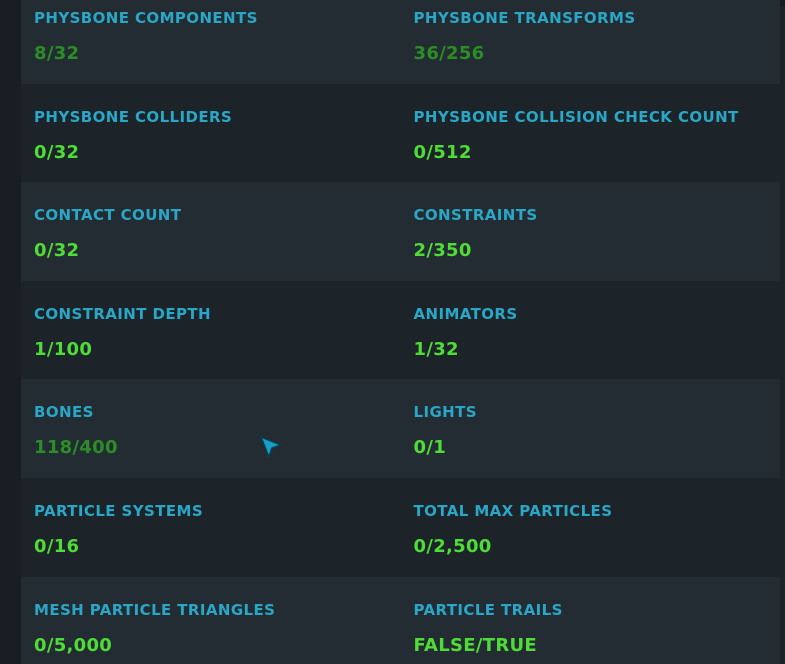  I want to click on stat-row: CONSTRAINT DEPTH 1/100 ANIMATORS 1/32, so click(401, 330).